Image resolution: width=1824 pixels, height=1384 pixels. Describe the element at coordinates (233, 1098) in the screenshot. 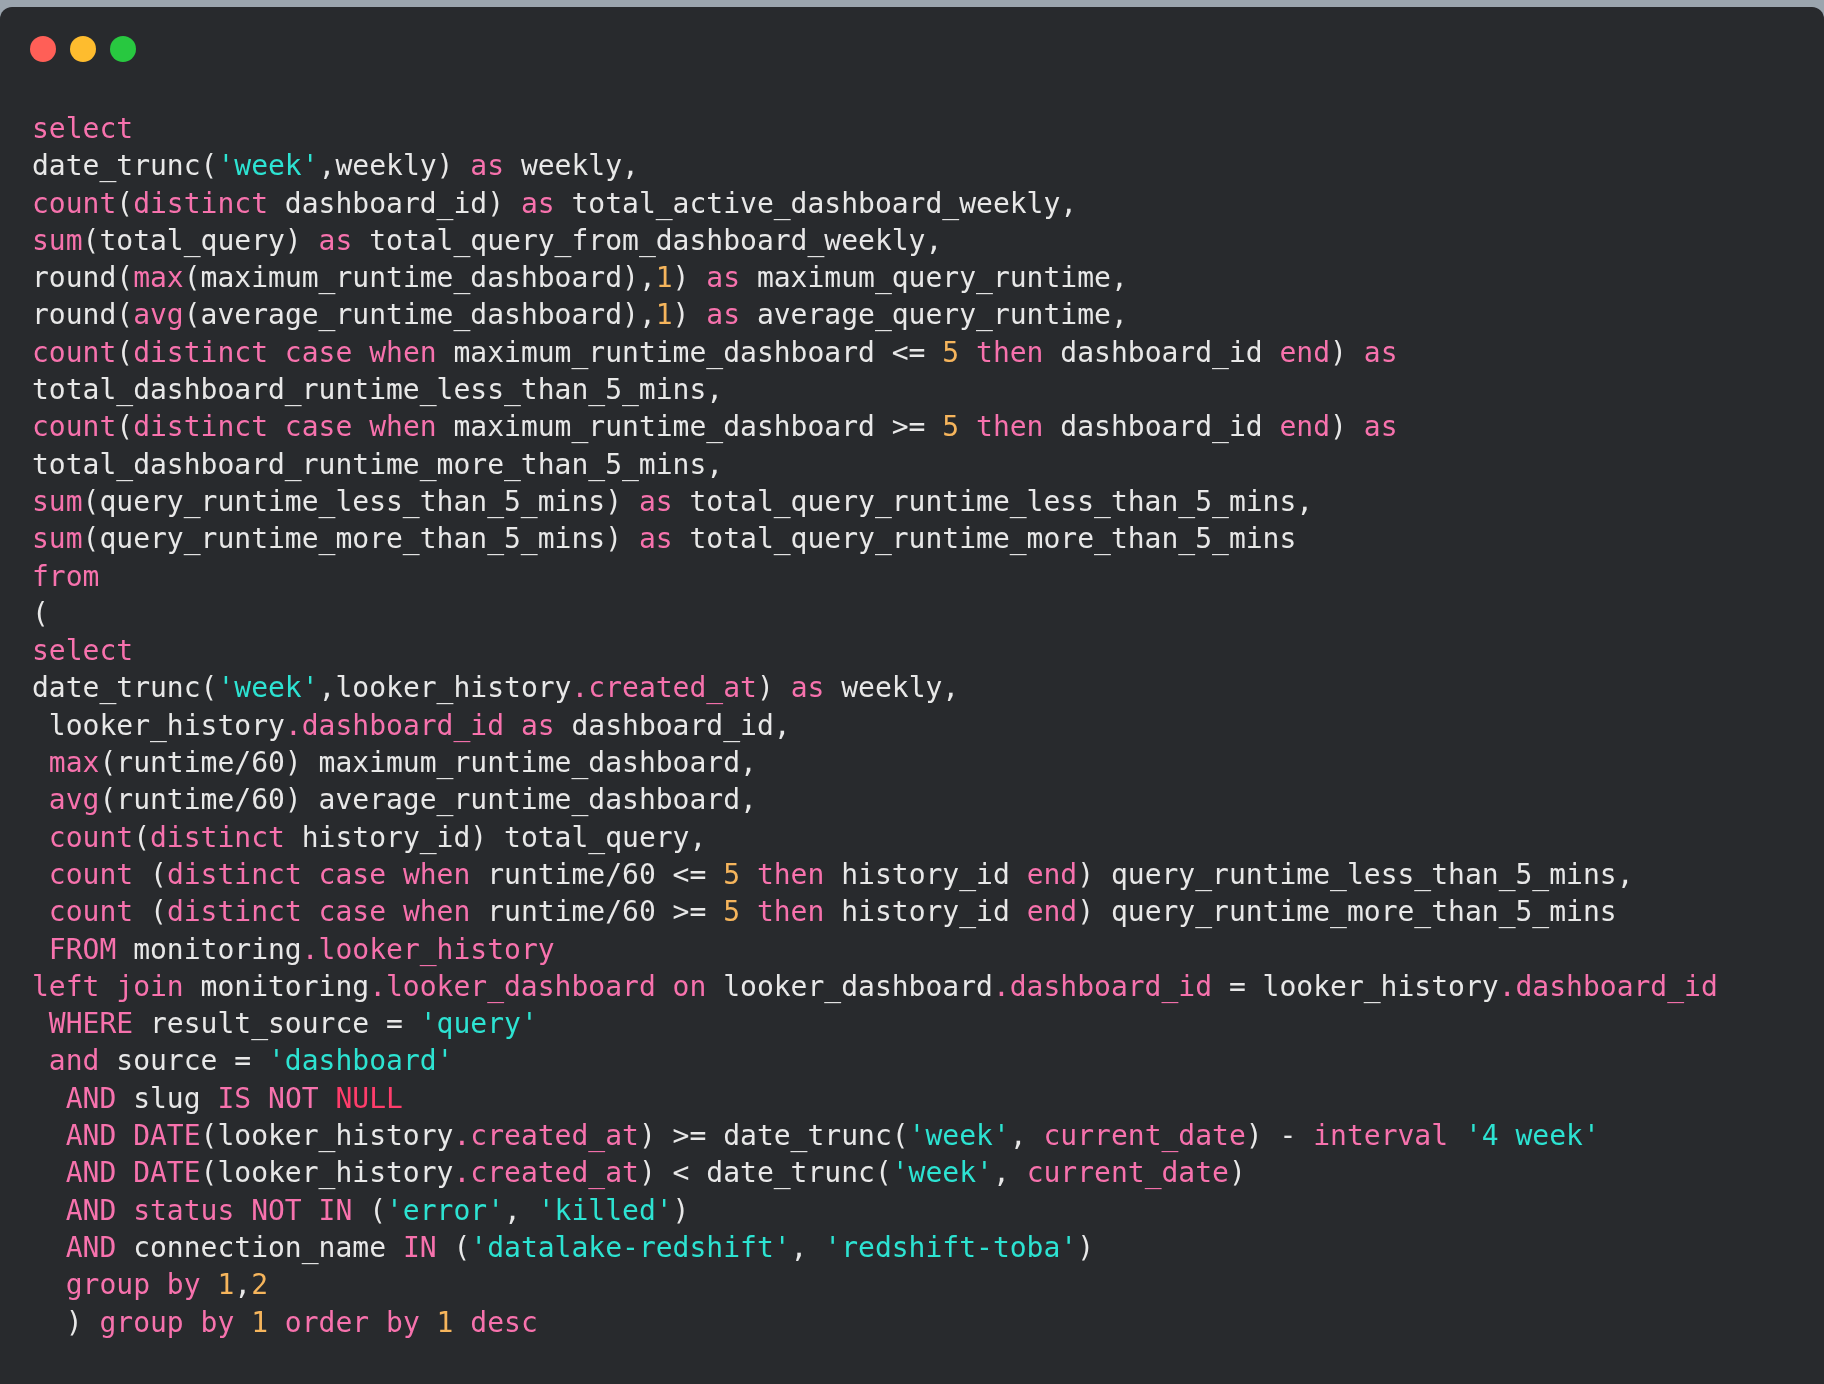

I see `code-line: AND slug IS NOT NULL` at that location.